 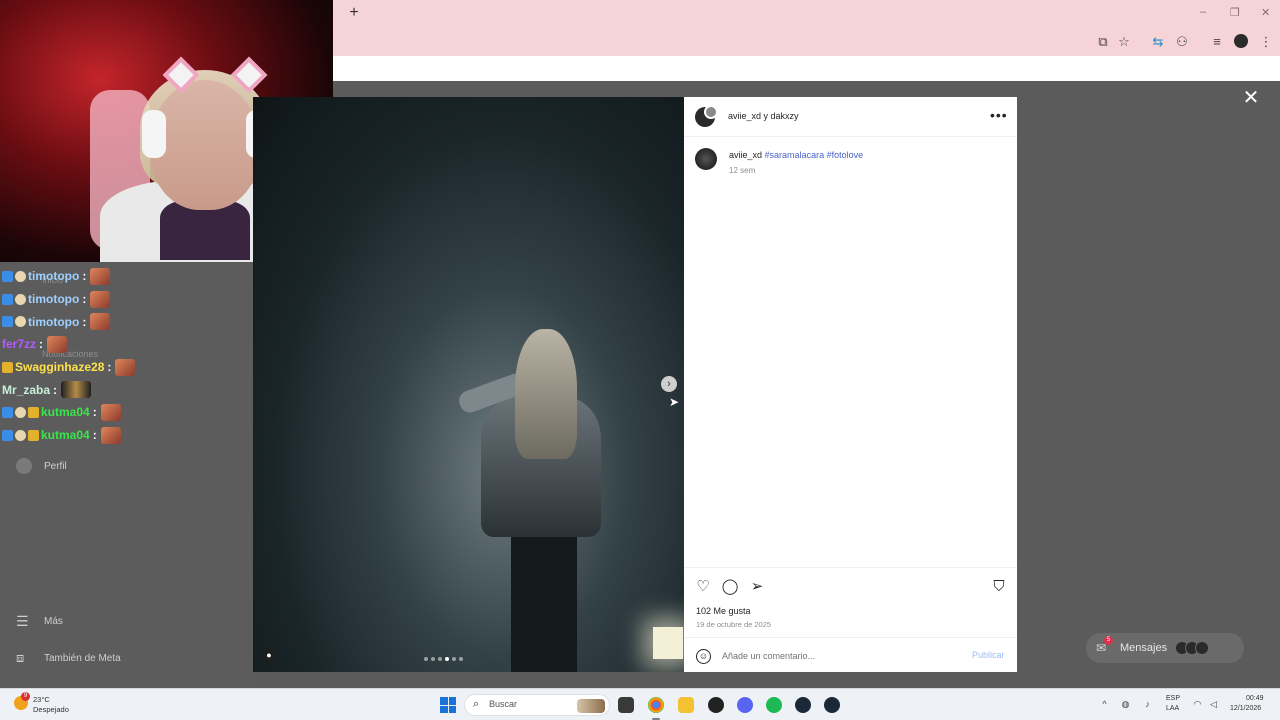 What do you see at coordinates (1255, 698) in the screenshot?
I see `clock-time: 00:49` at bounding box center [1255, 698].